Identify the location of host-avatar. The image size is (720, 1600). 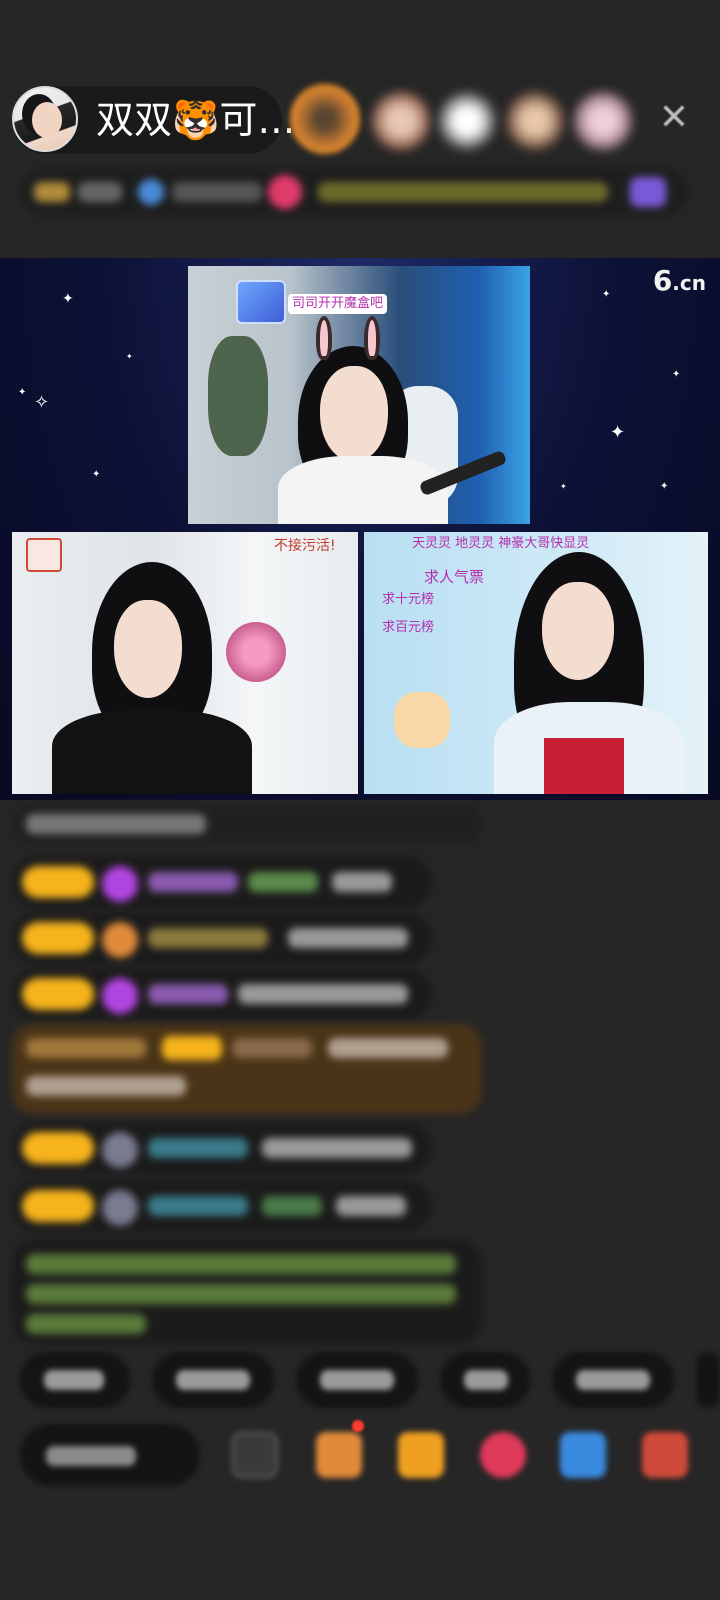
(45, 119).